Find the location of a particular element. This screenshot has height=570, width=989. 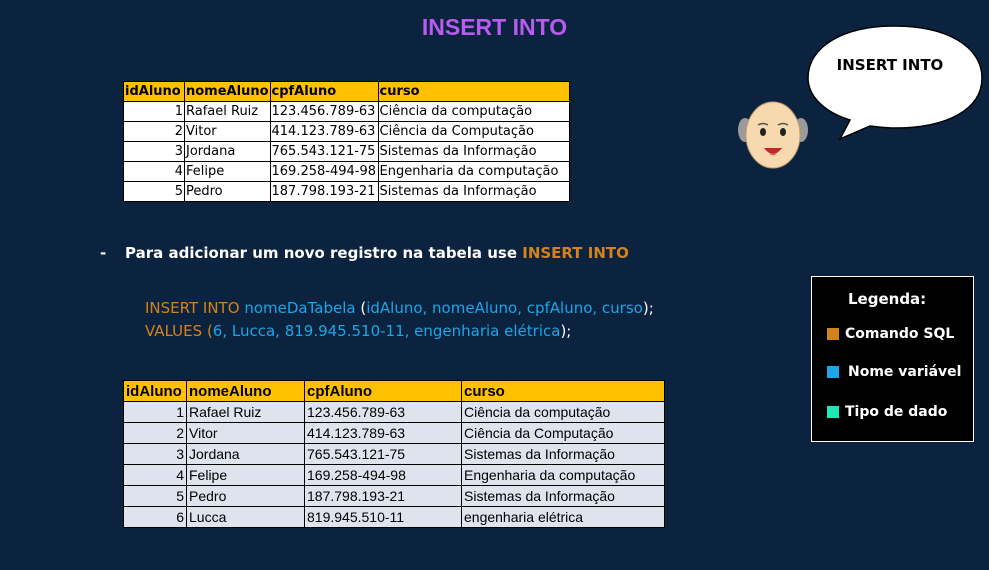

legend-item-data-type: Tipo de dado is located at coordinates (887, 412).